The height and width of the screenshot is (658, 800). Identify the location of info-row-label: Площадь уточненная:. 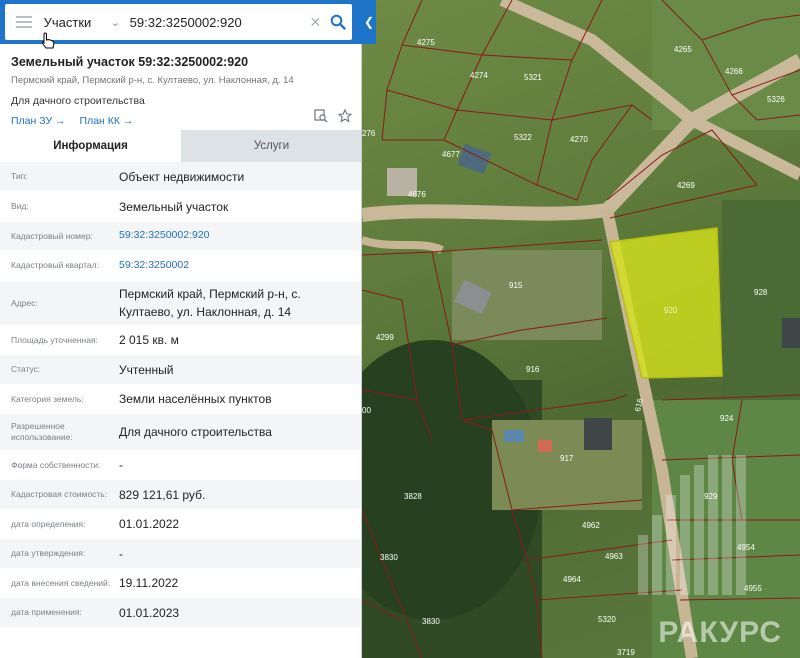
(54, 339).